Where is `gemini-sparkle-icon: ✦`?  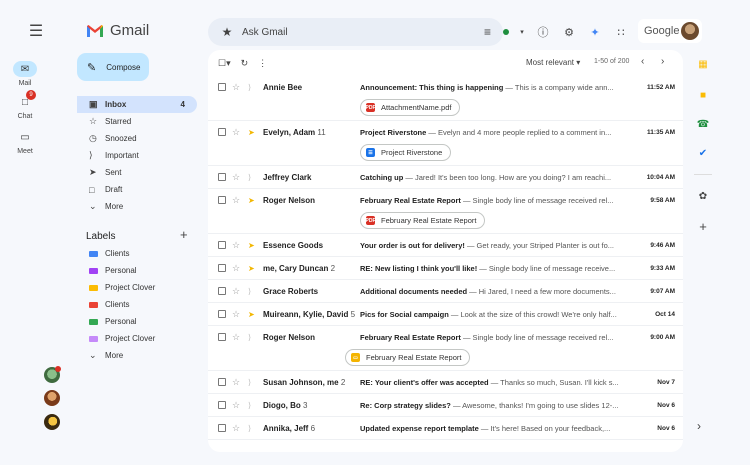 gemini-sparkle-icon: ✦ is located at coordinates (595, 32).